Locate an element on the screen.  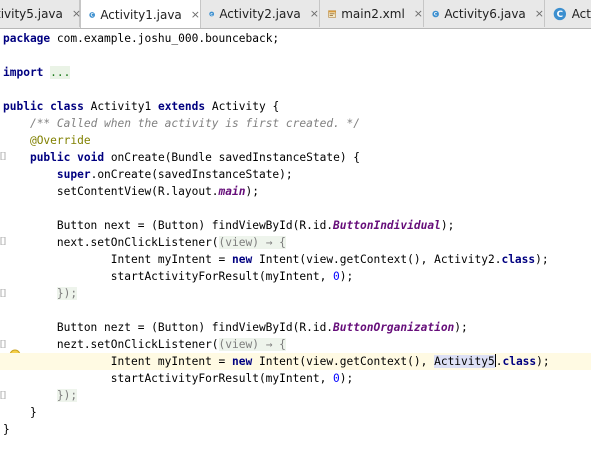
code-line-method-close: } is located at coordinates (20, 412).